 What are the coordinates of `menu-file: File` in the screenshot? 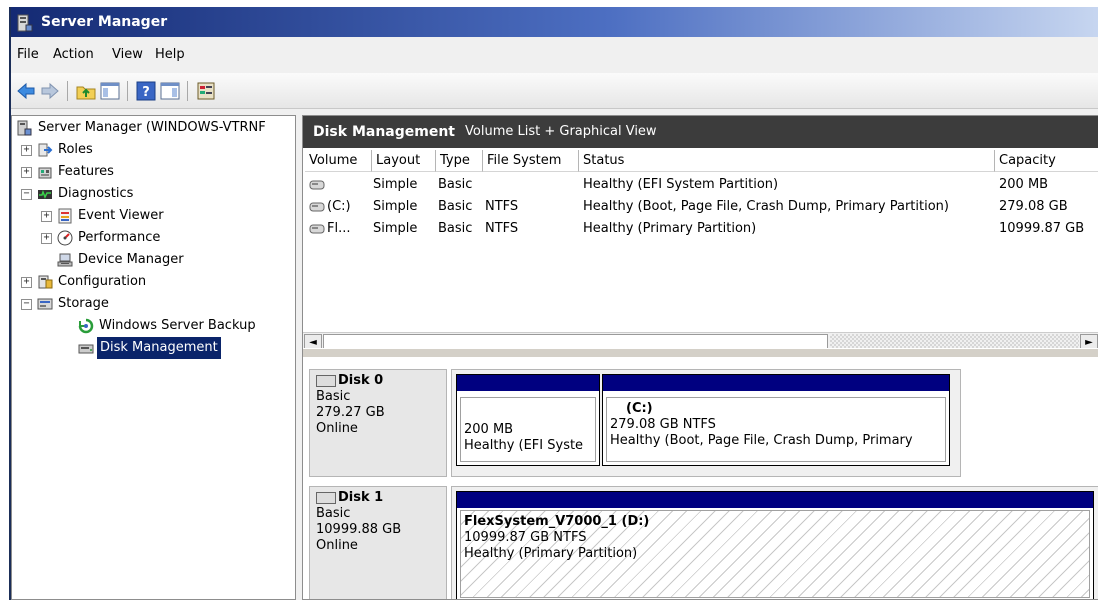 It's located at (28, 55).